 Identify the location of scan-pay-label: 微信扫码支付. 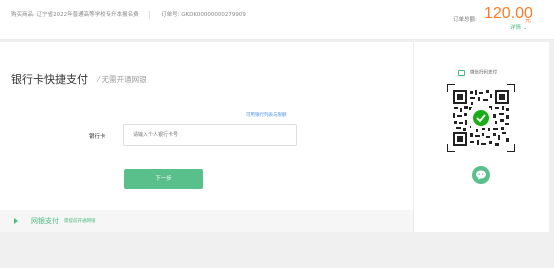
(483, 73).